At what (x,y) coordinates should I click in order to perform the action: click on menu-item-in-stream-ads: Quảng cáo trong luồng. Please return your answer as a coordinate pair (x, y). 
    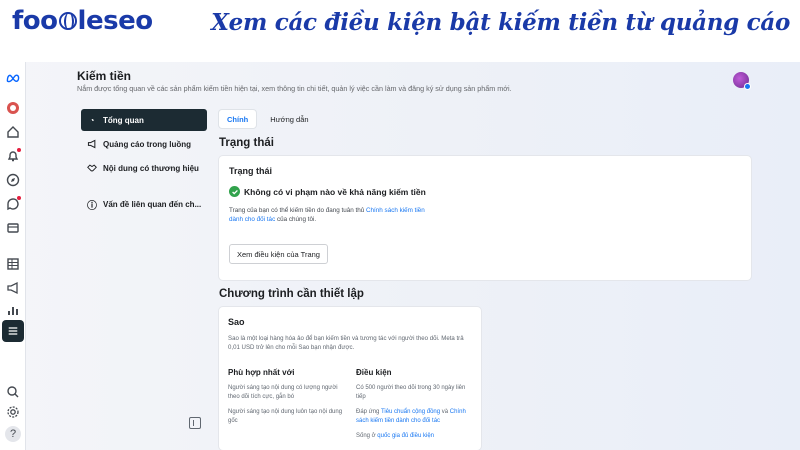
    Looking at the image, I should click on (144, 144).